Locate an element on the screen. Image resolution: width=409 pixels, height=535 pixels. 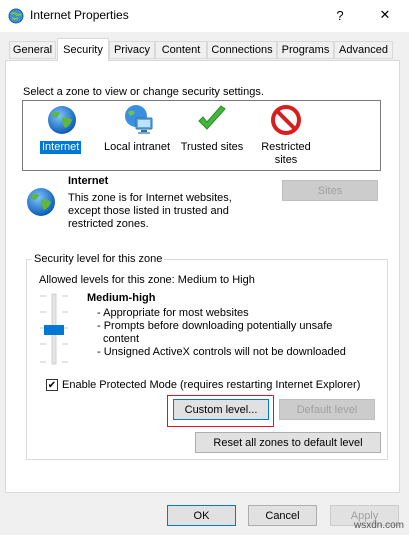
help-button: ? is located at coordinates (340, 15).